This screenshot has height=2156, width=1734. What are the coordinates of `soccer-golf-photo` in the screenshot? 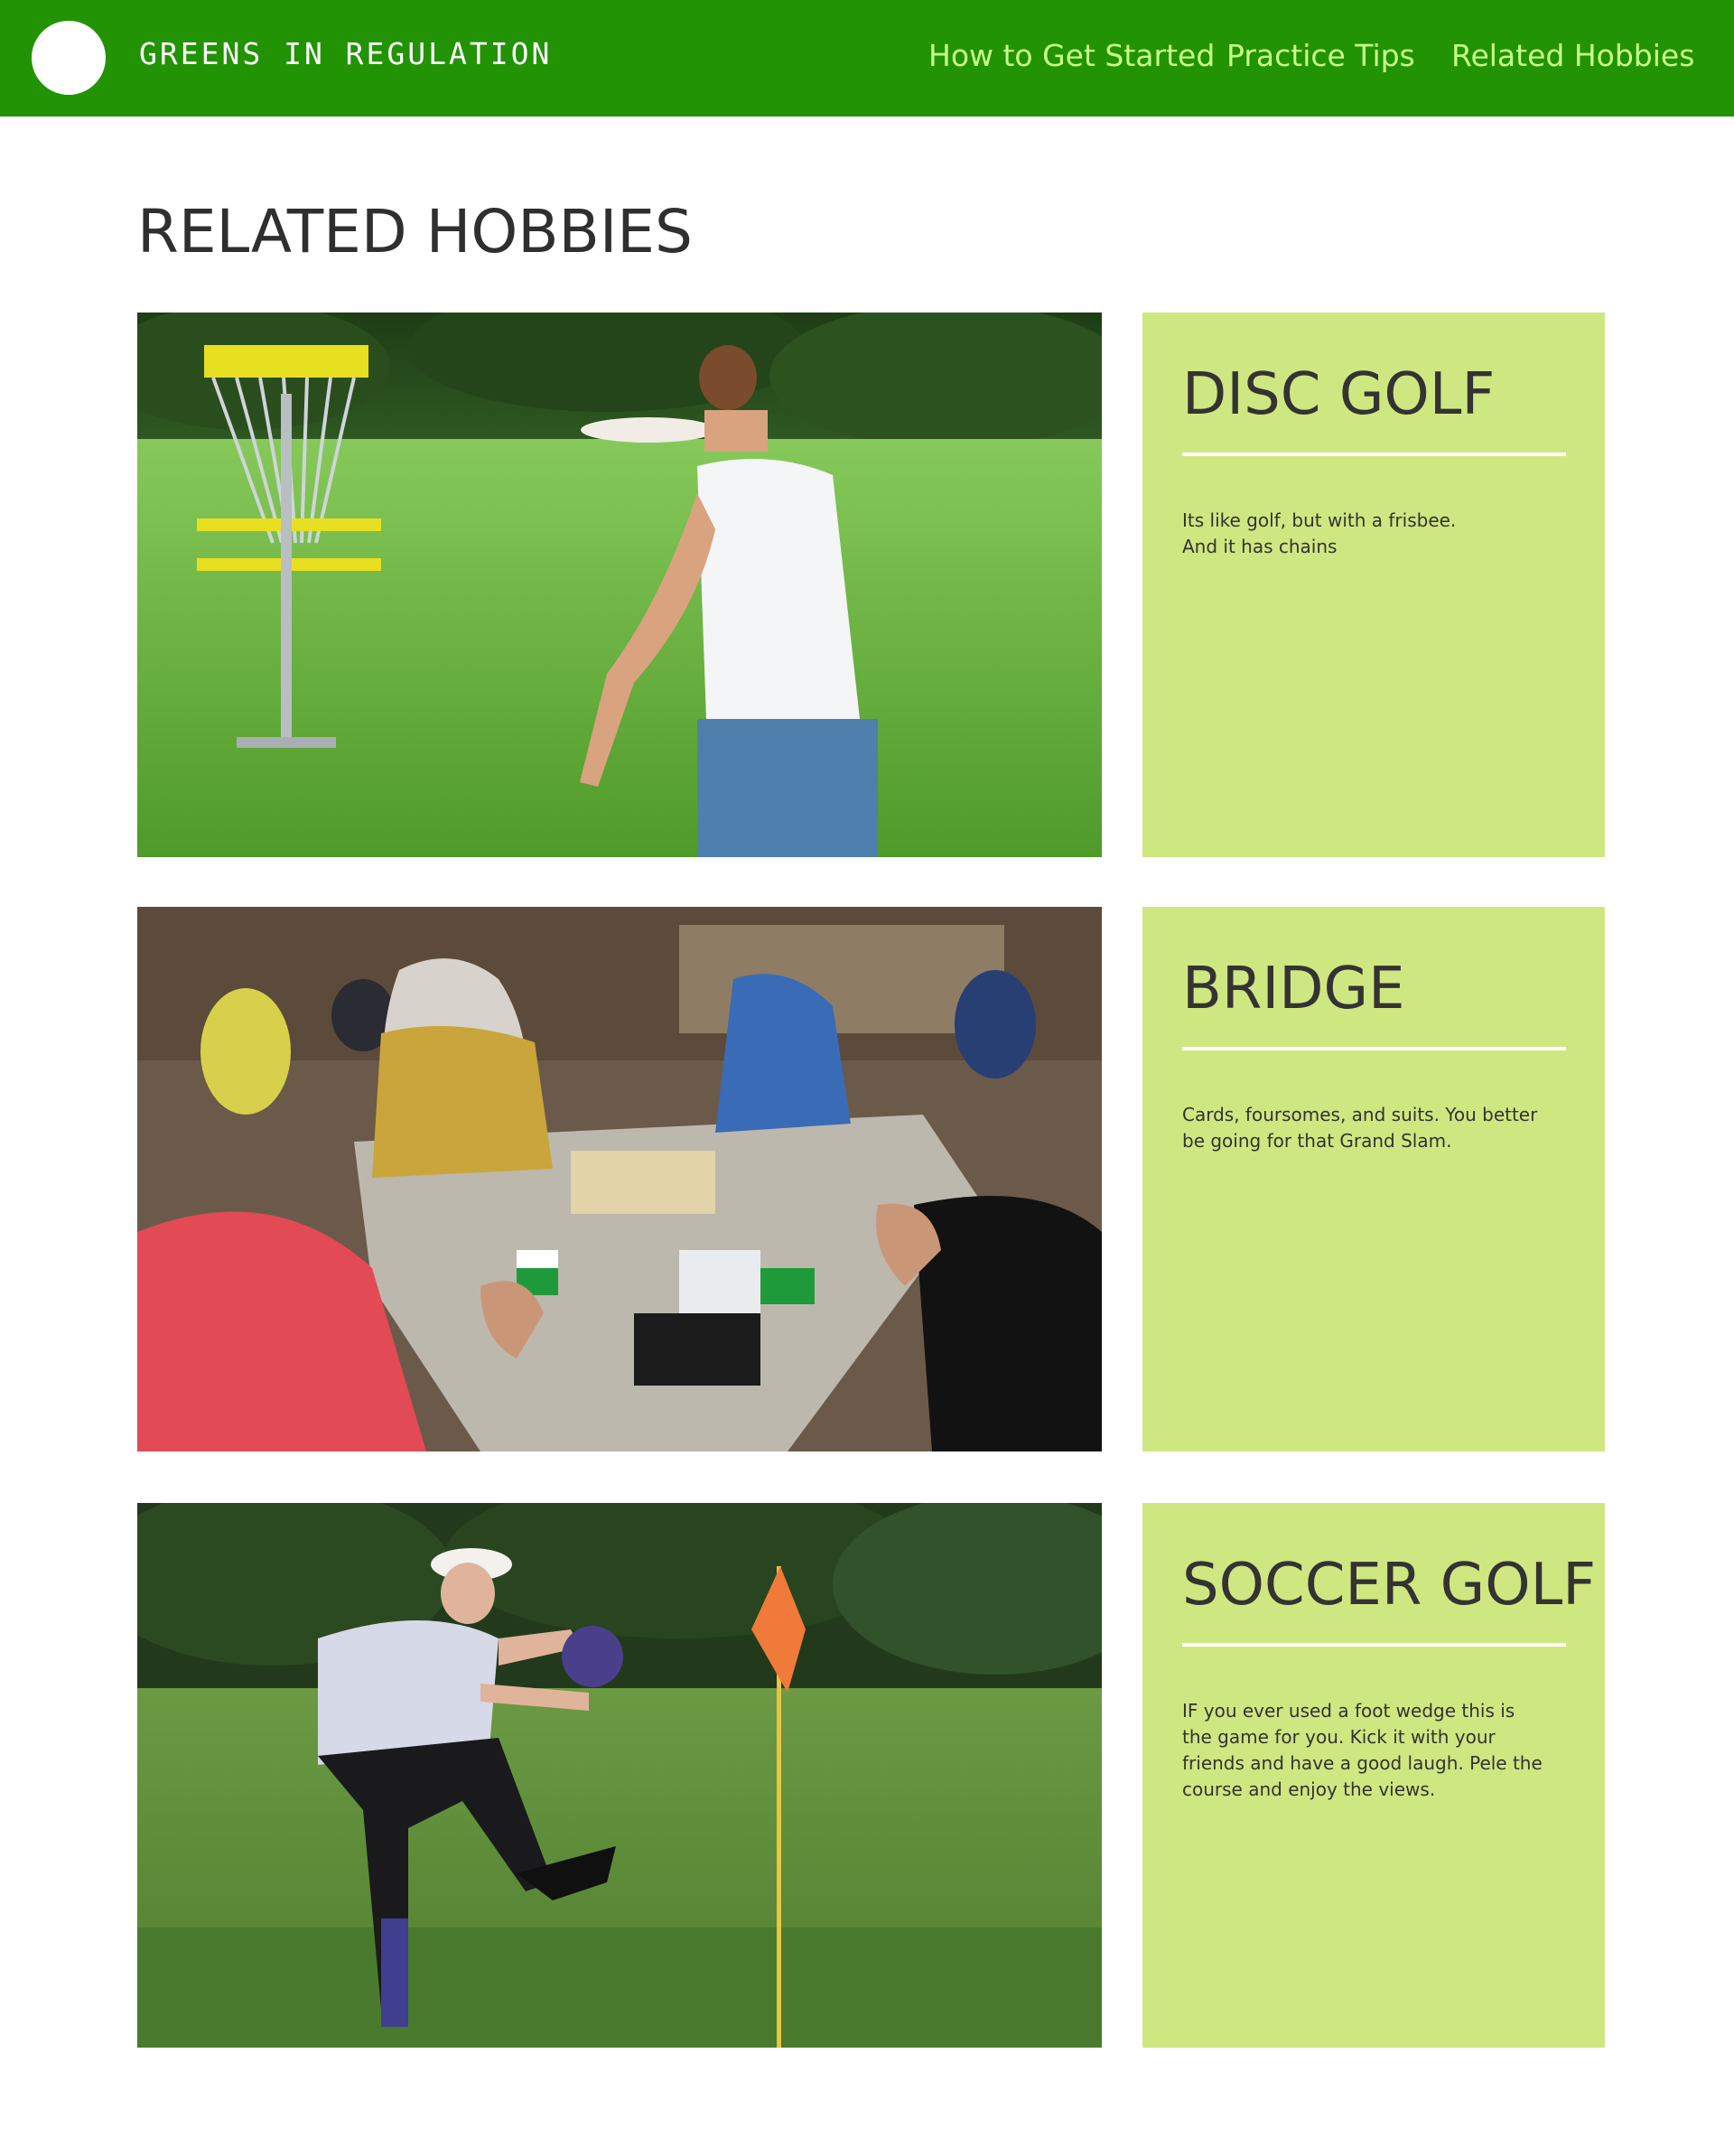 It's located at (619, 1775).